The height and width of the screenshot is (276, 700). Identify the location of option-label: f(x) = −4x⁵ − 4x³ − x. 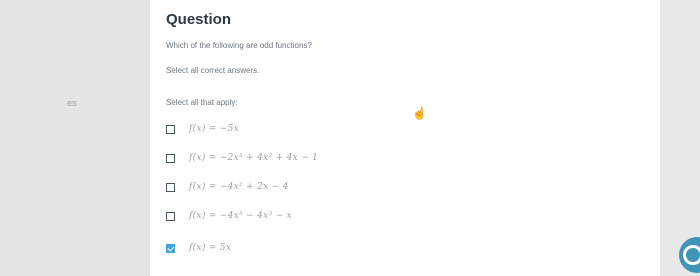
(240, 216).